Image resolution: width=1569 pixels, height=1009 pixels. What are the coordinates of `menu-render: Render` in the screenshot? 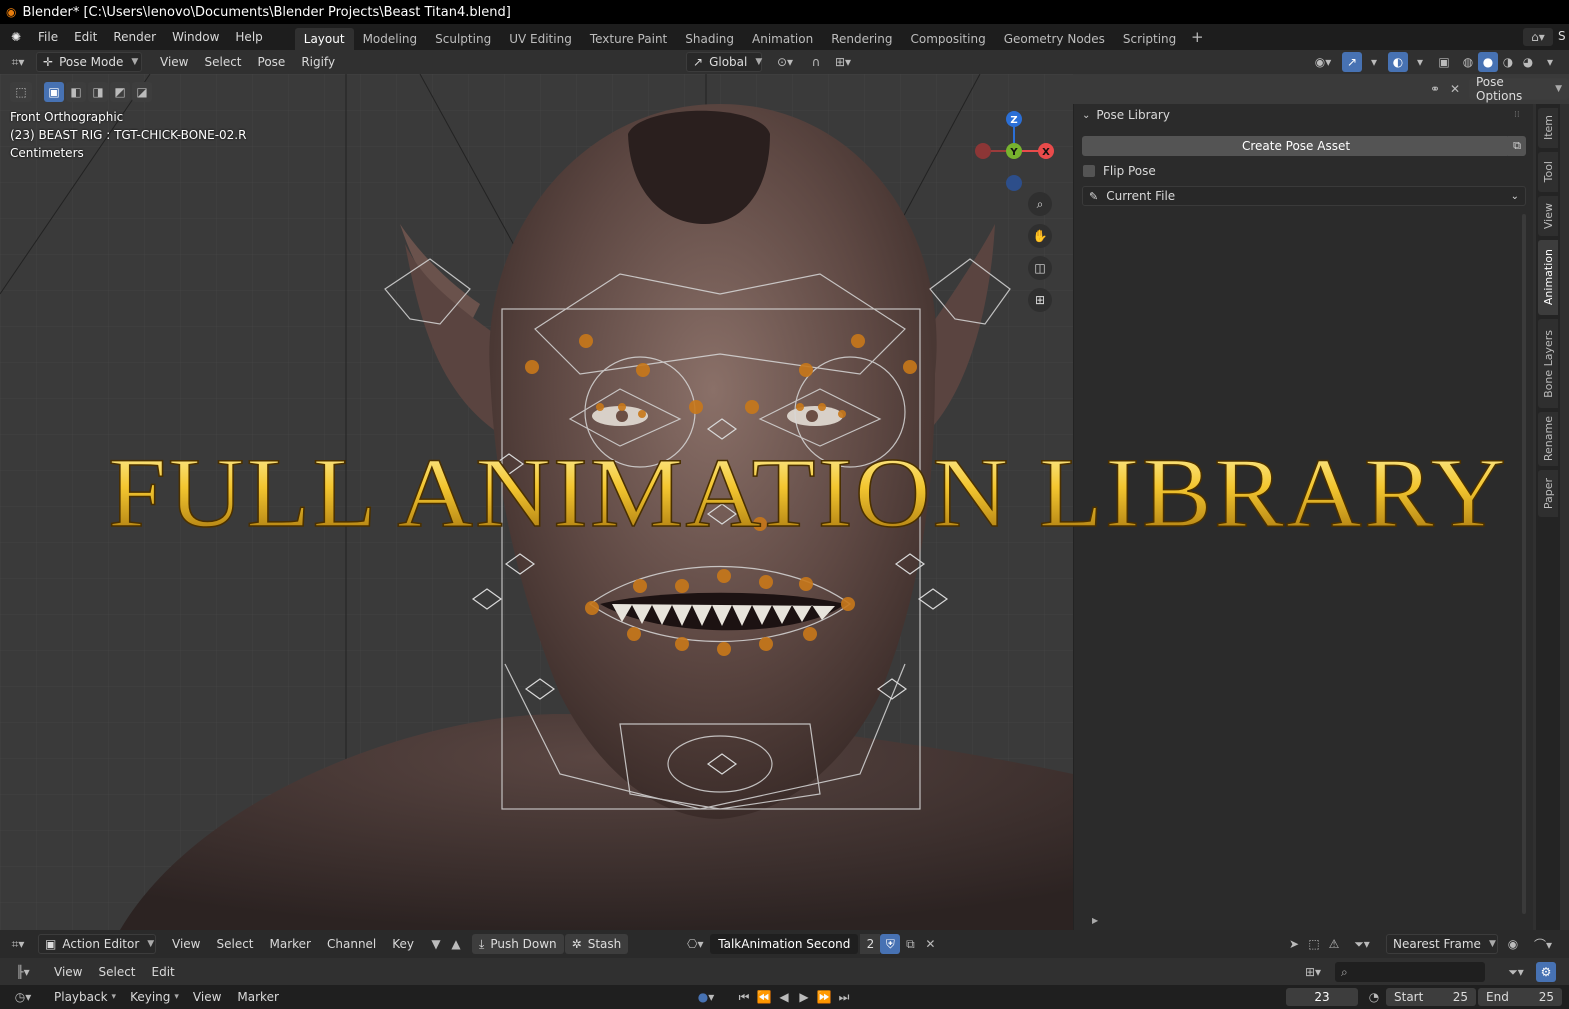 It's located at (134, 37).